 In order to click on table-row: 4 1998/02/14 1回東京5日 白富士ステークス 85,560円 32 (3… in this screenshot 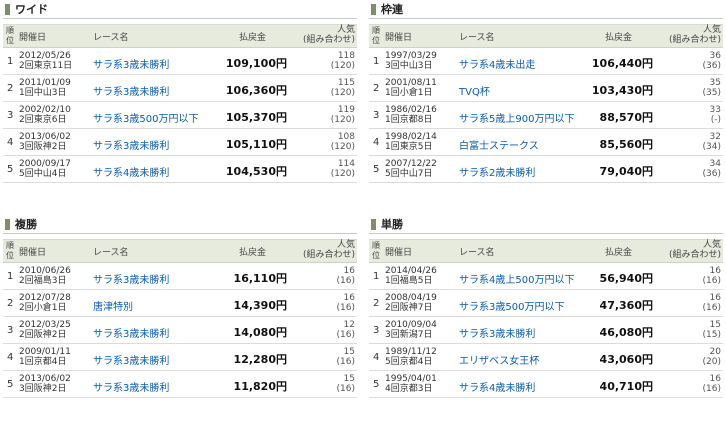, I will do `click(546, 142)`.